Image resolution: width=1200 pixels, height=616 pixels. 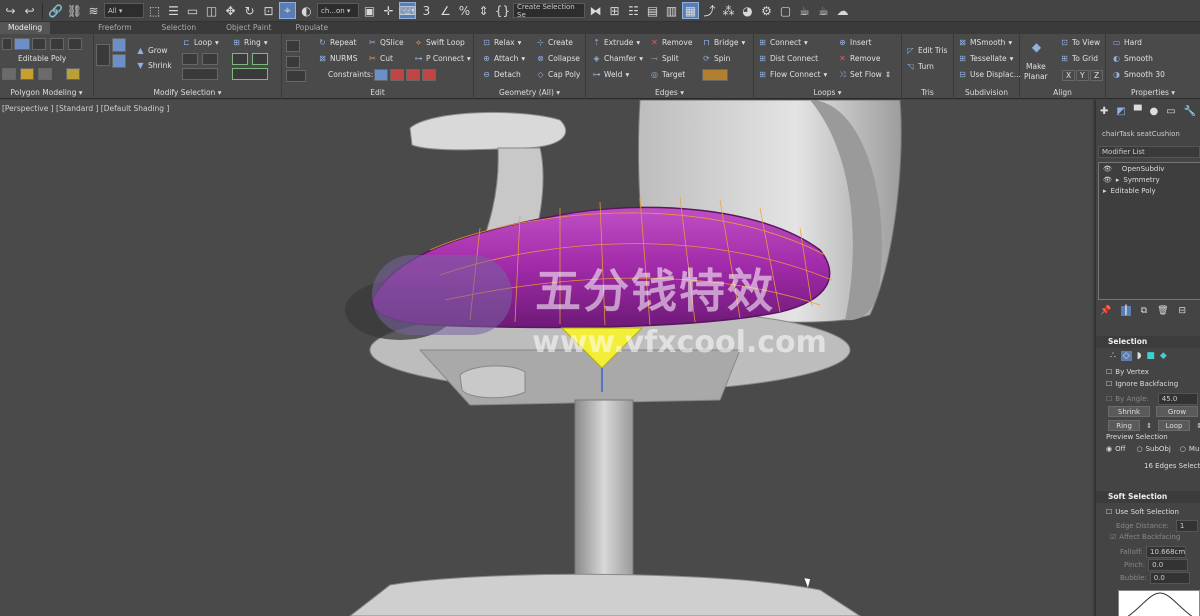 What do you see at coordinates (1177, 411) in the screenshot?
I see `grow-button-panel: Grow` at bounding box center [1177, 411].